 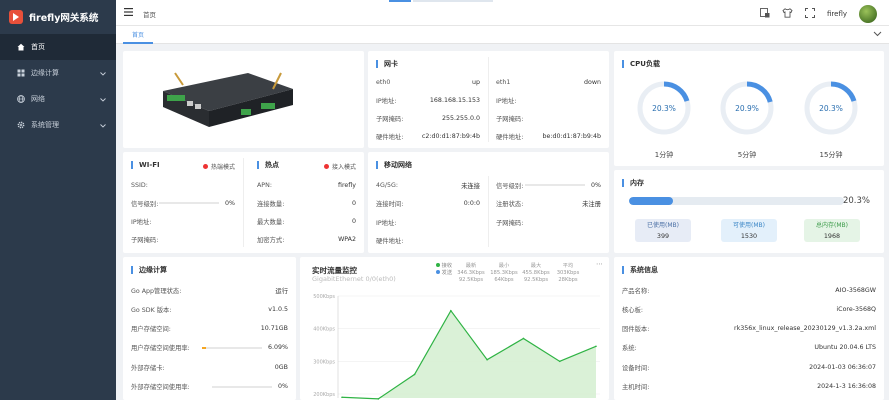 What do you see at coordinates (21, 47) in the screenshot?
I see `home-icon` at bounding box center [21, 47].